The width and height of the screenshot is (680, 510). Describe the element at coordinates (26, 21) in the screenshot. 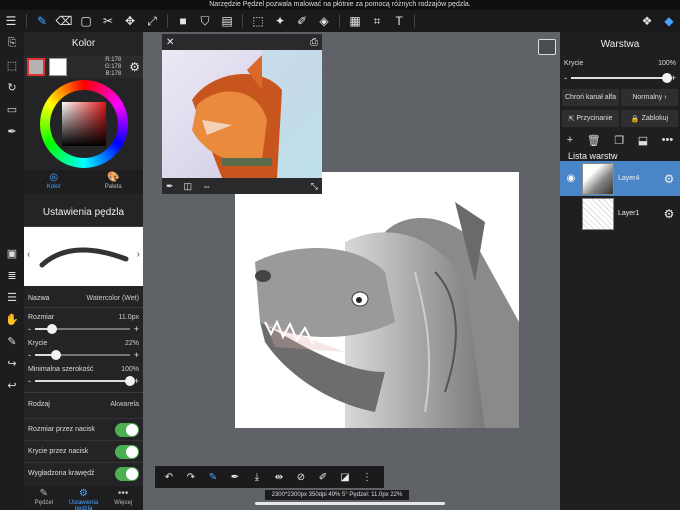

I see `toolbar-divider` at that location.